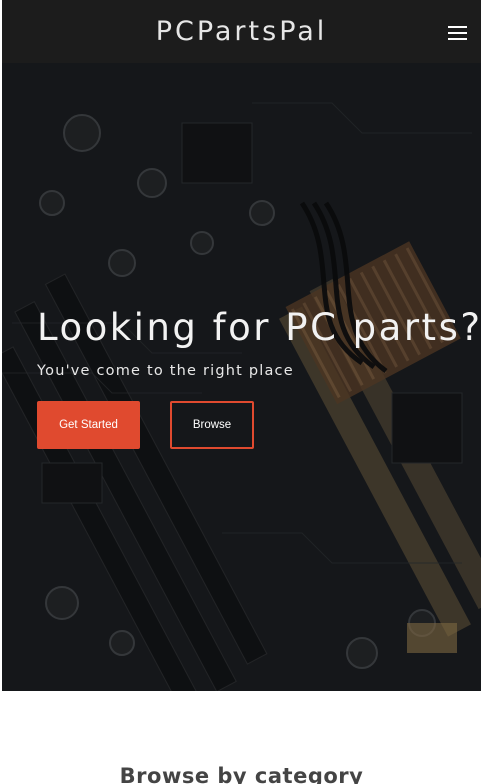  I want to click on hamburger-menu-icon, so click(457, 33).